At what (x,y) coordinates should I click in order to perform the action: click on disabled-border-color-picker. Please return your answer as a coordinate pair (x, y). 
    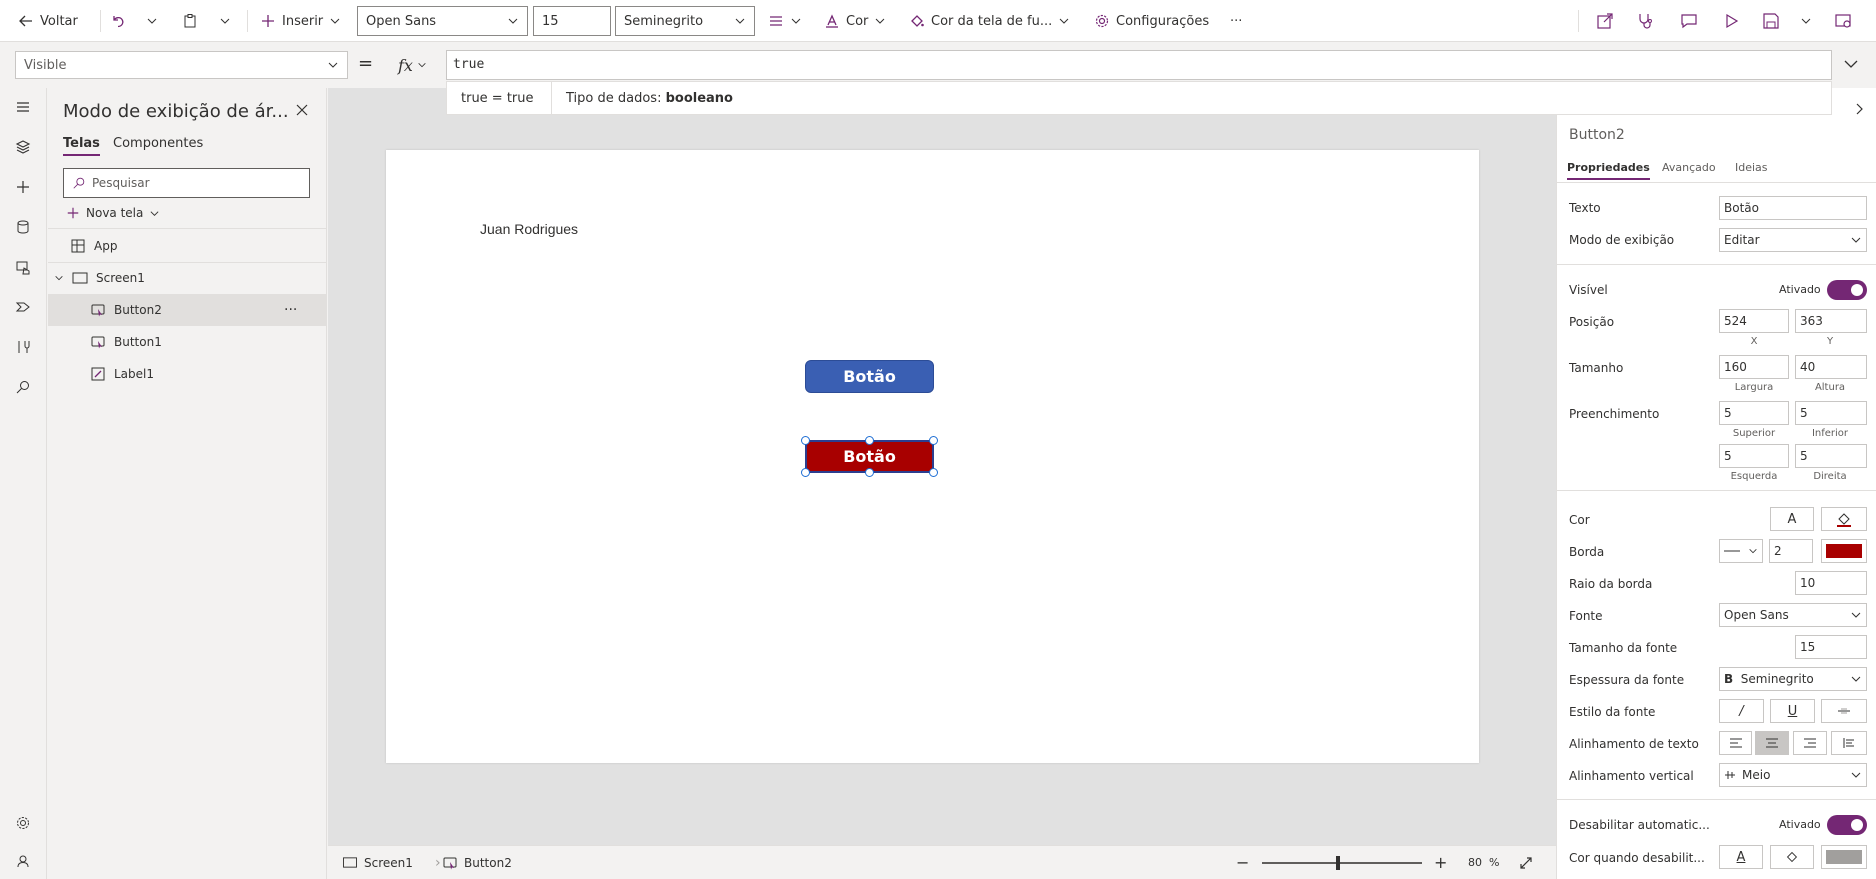
    Looking at the image, I should click on (1844, 857).